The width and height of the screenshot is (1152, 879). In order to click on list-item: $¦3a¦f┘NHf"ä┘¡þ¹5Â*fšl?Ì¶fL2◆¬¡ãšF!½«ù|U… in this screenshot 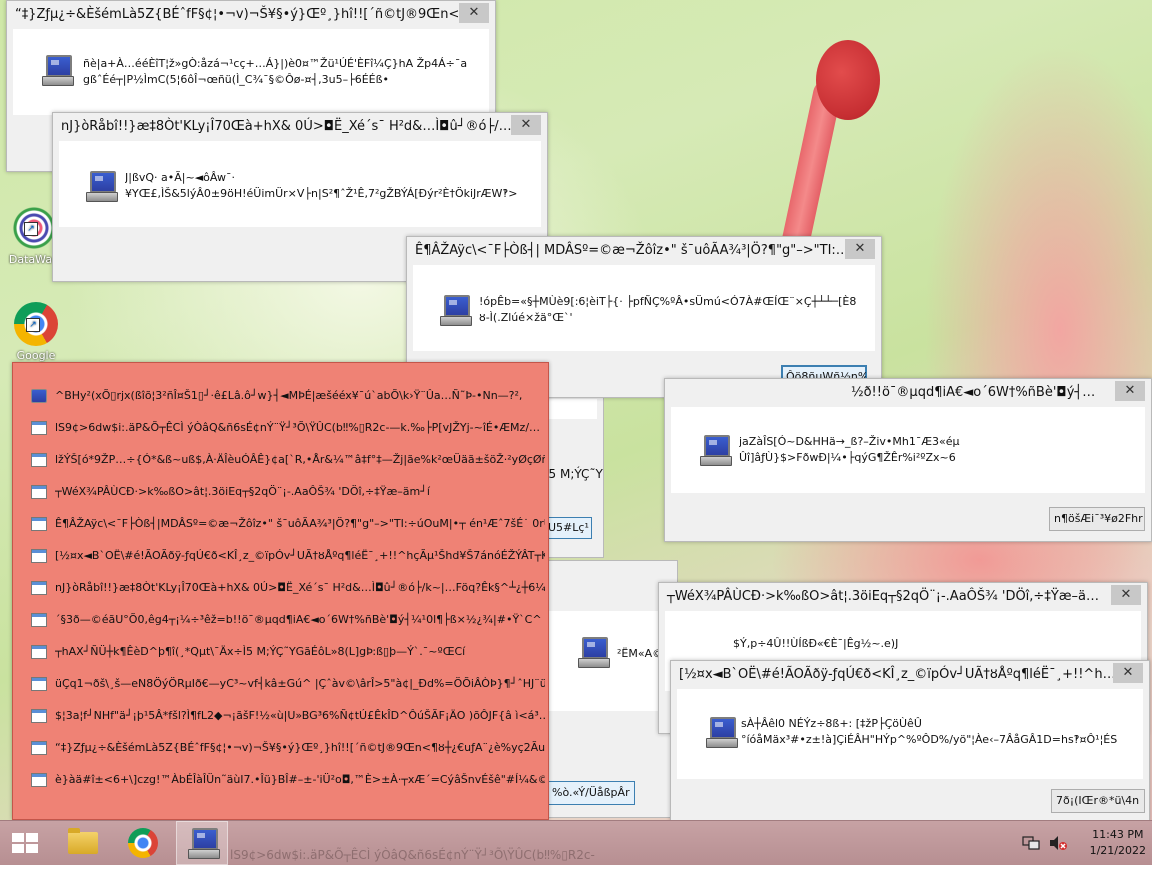, I will do `click(288, 716)`.